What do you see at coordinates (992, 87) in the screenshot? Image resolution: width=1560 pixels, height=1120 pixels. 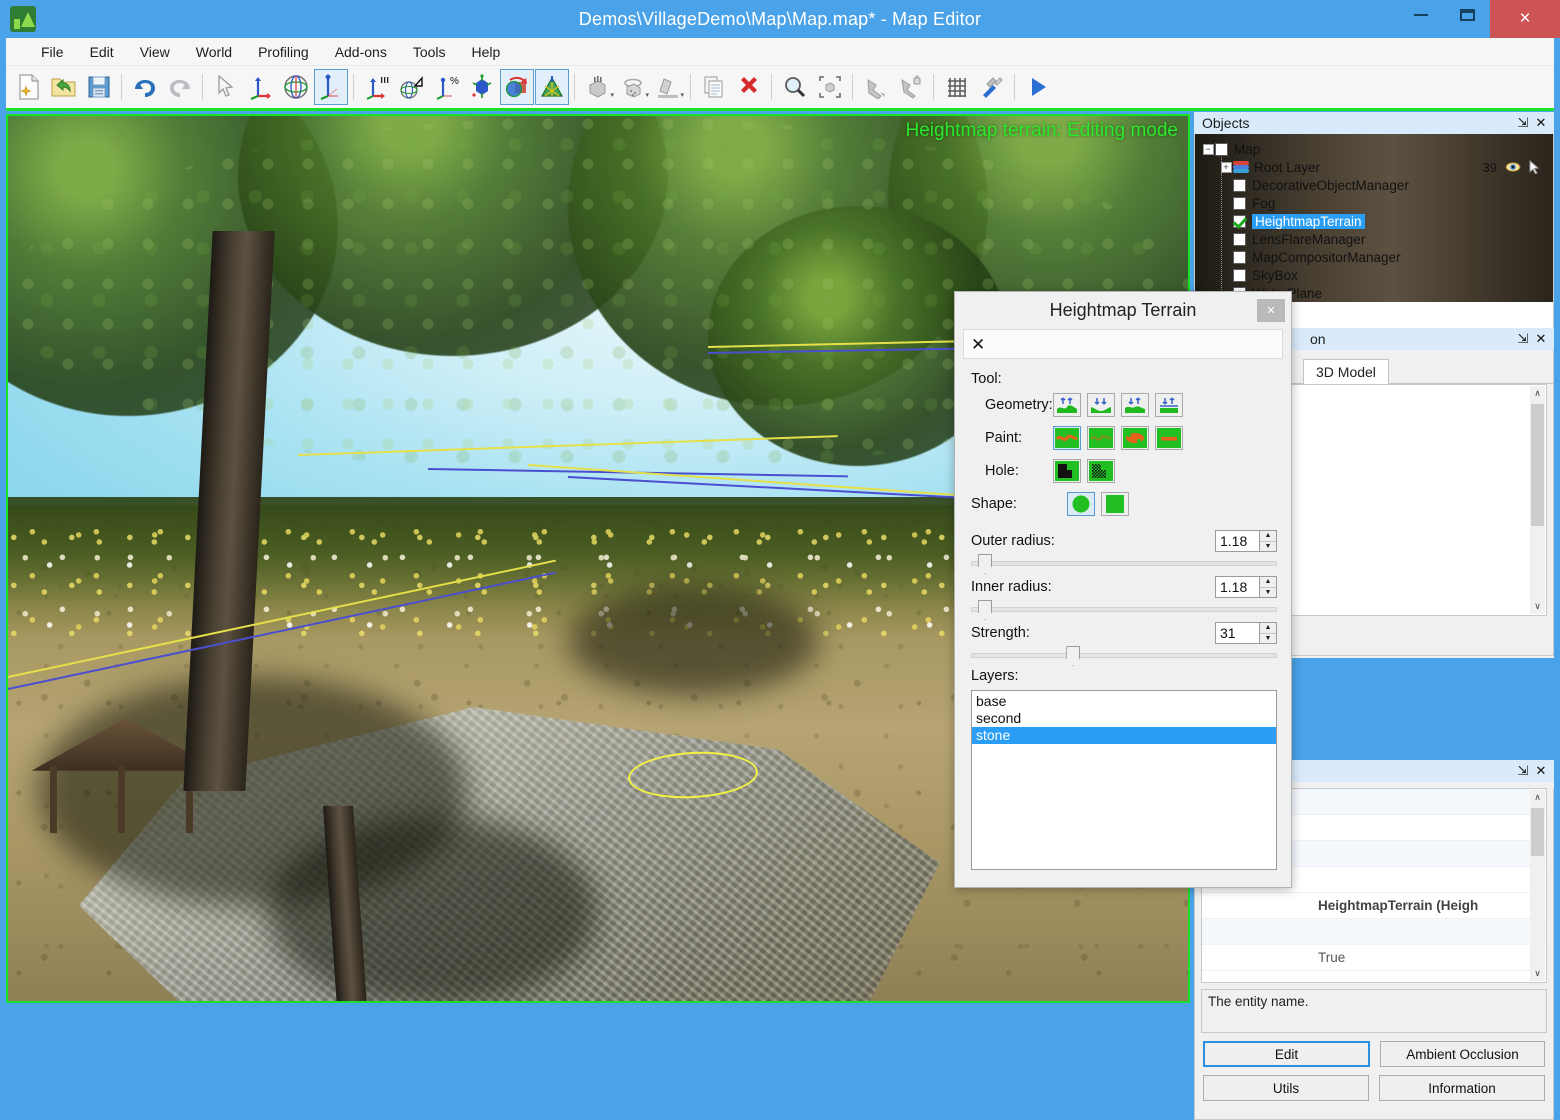 I see `settings-icon` at bounding box center [992, 87].